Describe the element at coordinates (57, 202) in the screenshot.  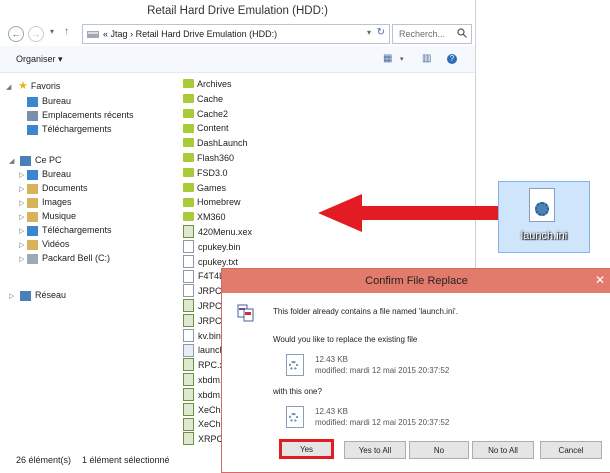
I see `nav-label: Images` at that location.